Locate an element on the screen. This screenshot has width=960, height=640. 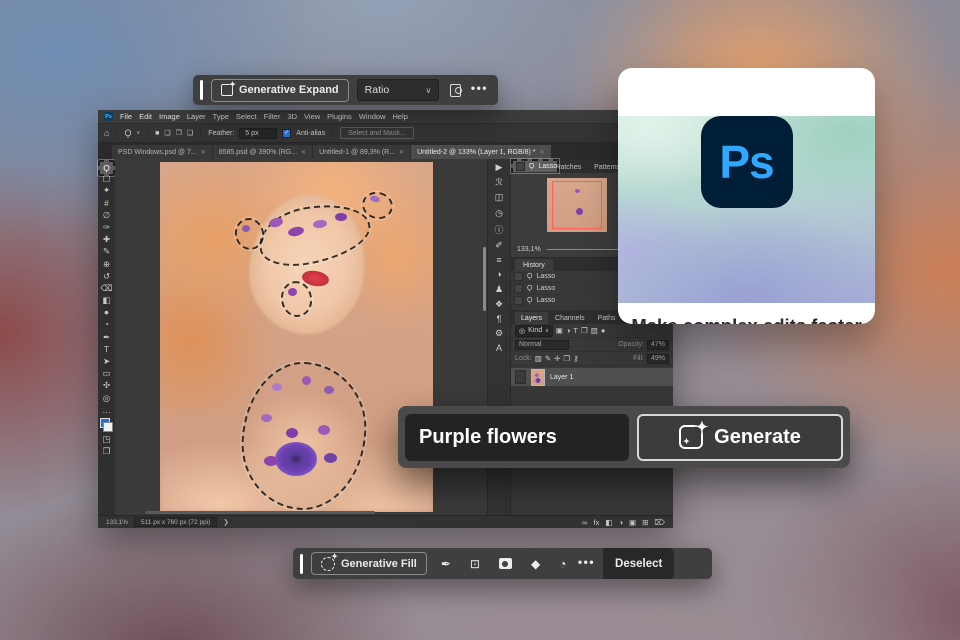
eraser-tool: ⌫ is located at coordinates (106, 288).